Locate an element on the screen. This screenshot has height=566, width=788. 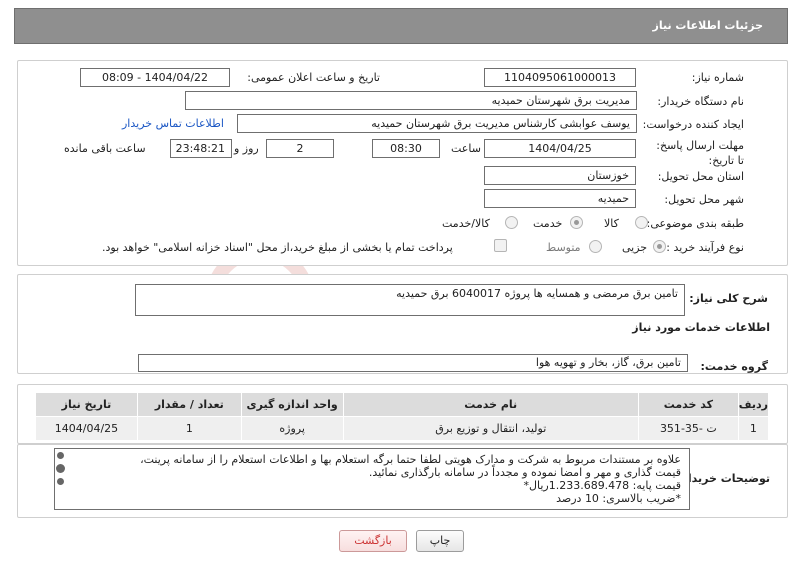
cell-service-code: ت -35-351 is located at coordinates (688, 428).